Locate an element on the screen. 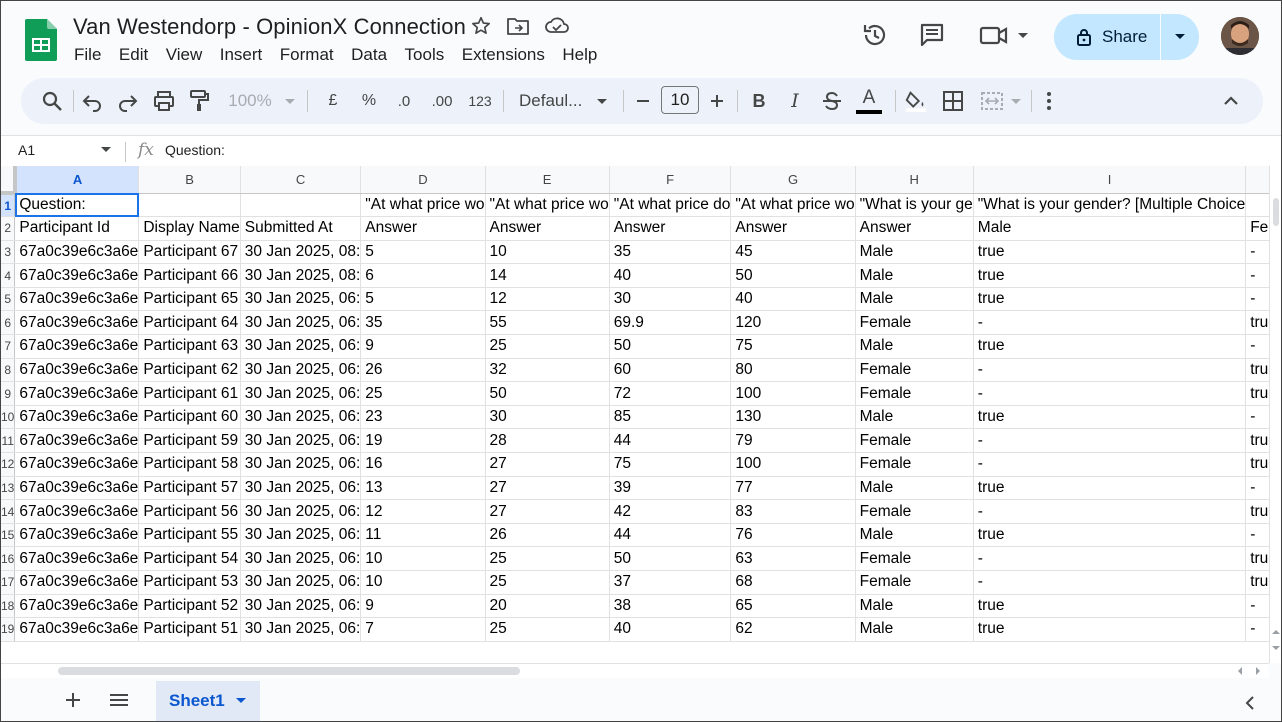 The image size is (1282, 722). paint-format-icon is located at coordinates (199, 101).